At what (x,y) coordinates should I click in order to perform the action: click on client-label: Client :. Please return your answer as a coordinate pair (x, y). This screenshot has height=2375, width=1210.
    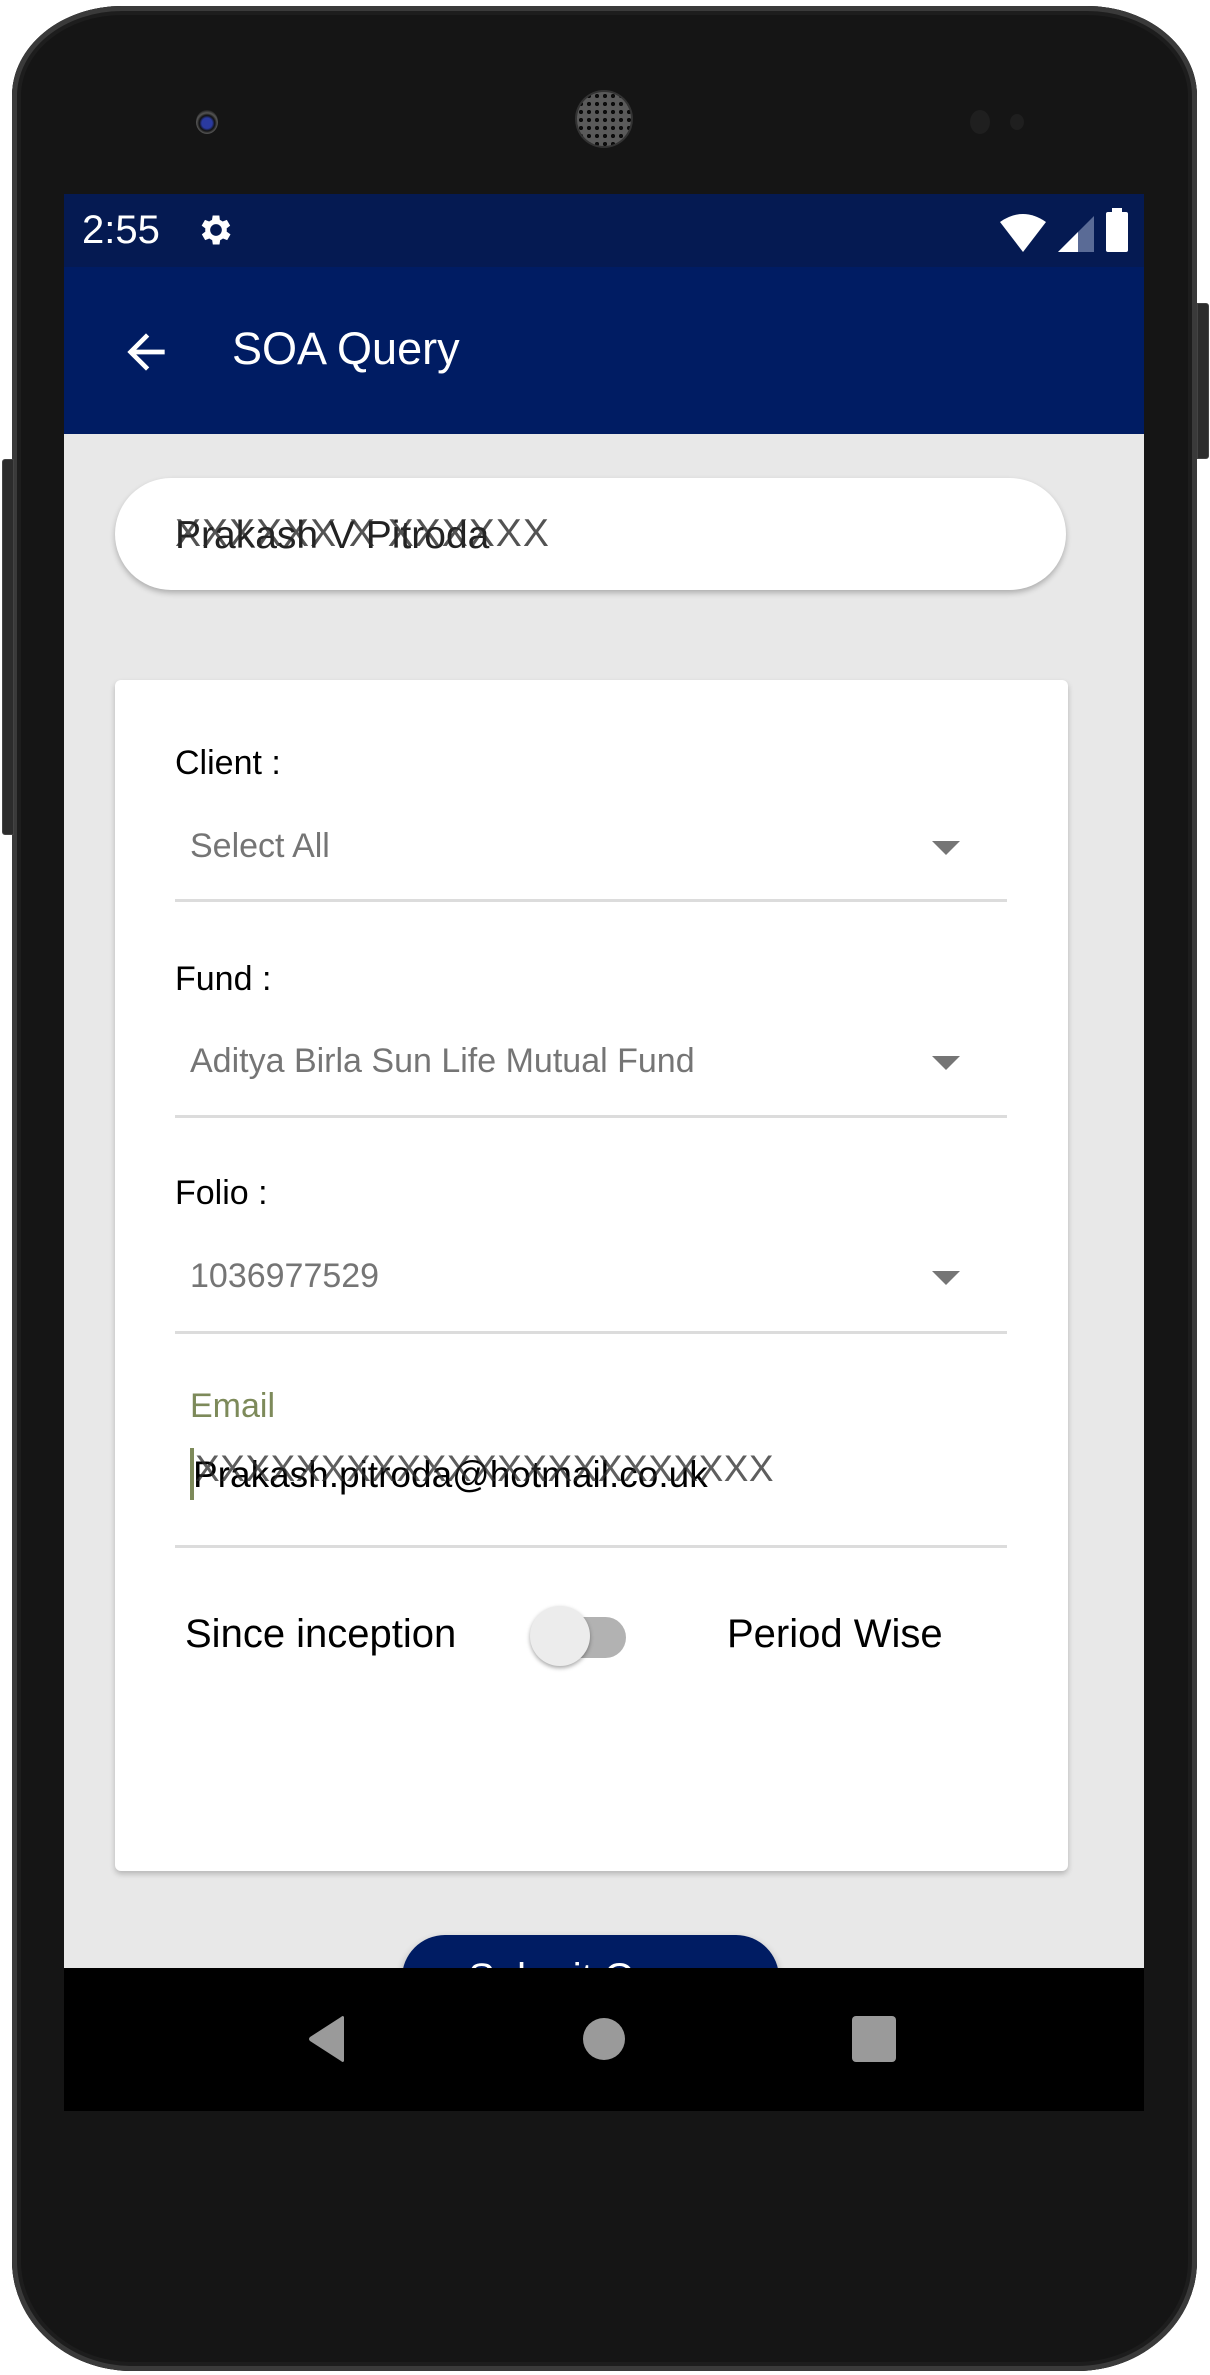
    Looking at the image, I should click on (228, 763).